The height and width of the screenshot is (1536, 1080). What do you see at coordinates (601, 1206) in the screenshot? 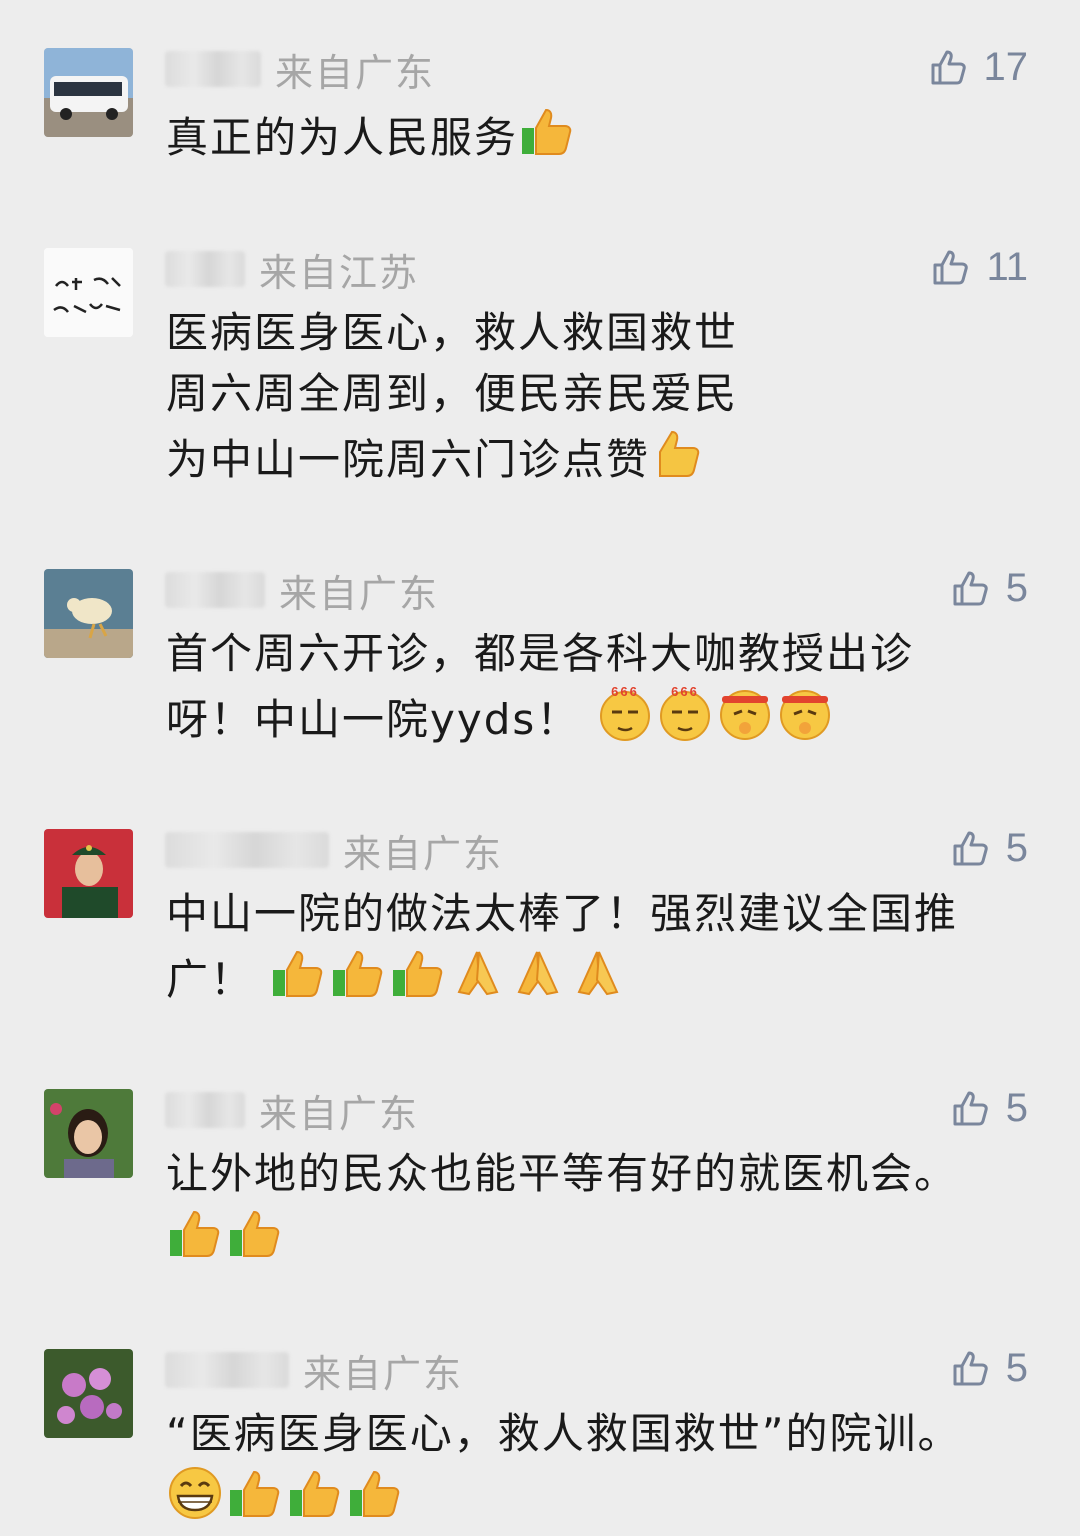
I see `comment-text: 让外地的民众也能平等有好的就医机会。` at bounding box center [601, 1206].